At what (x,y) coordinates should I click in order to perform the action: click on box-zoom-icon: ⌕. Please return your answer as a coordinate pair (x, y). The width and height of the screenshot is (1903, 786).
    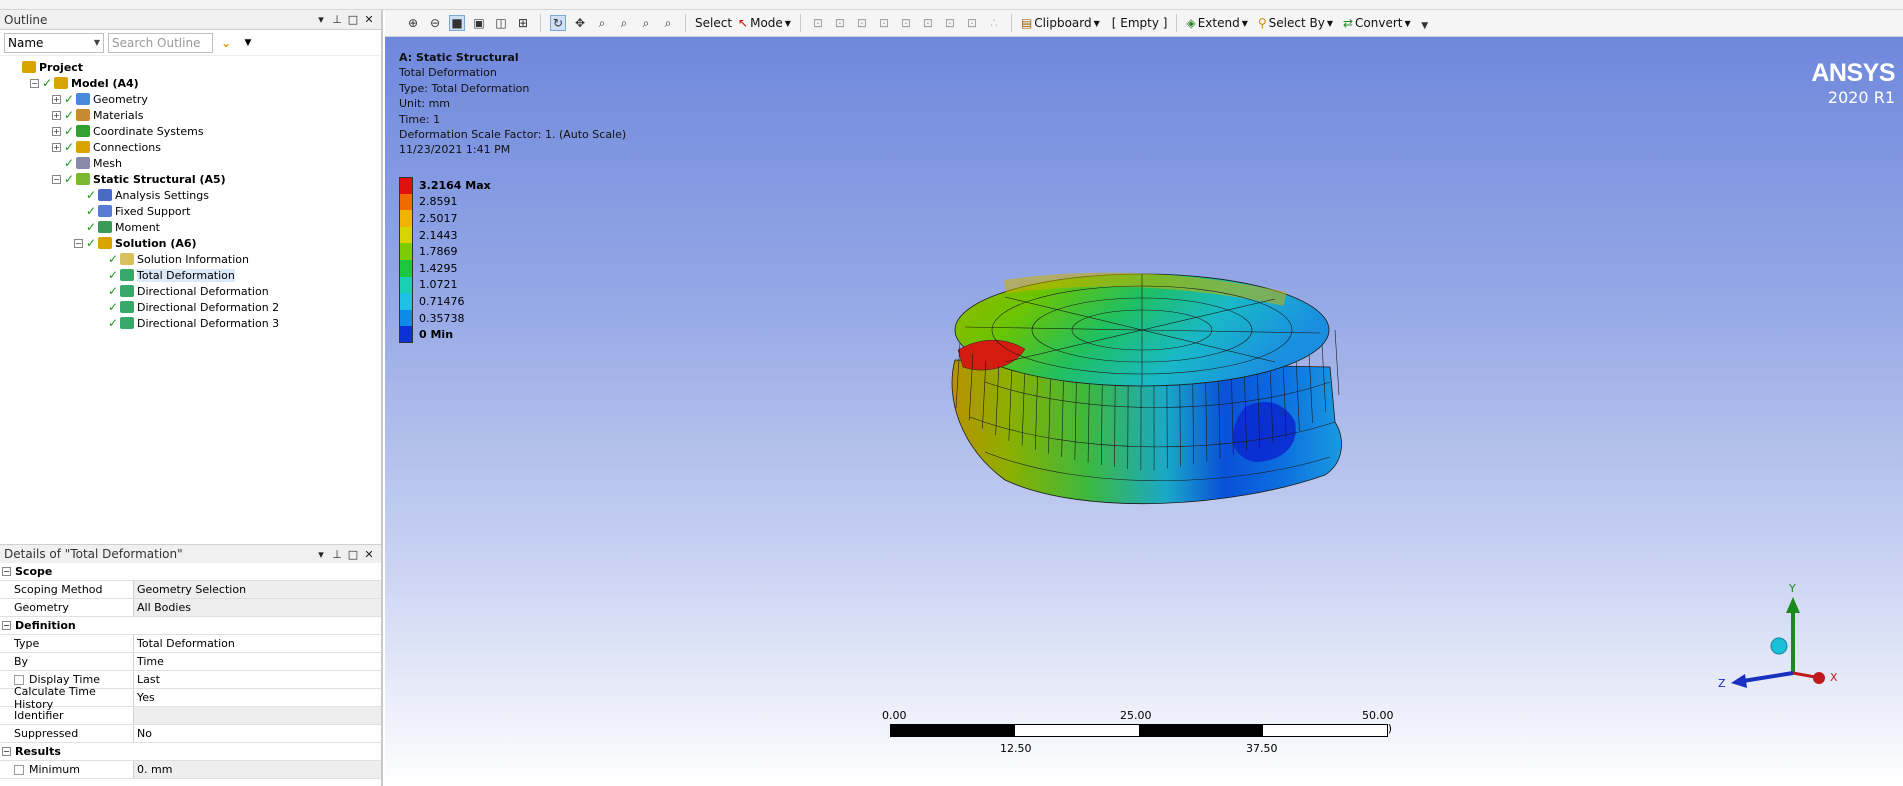
    Looking at the image, I should click on (624, 23).